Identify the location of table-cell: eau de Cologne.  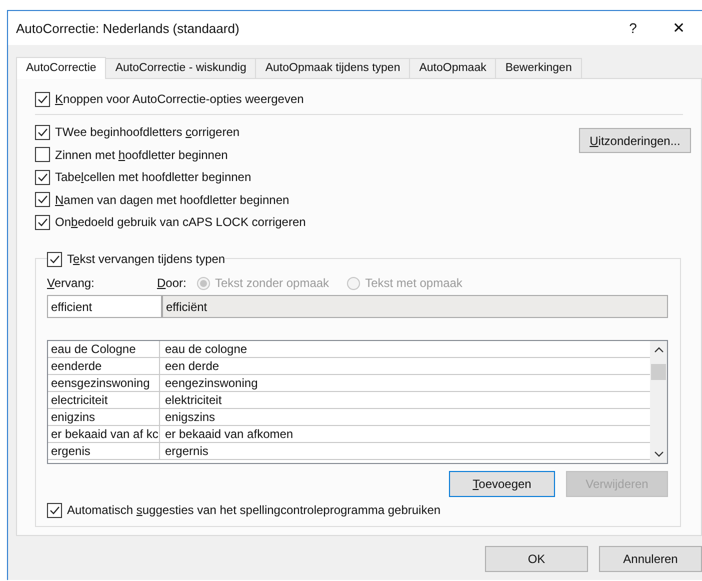
(104, 349).